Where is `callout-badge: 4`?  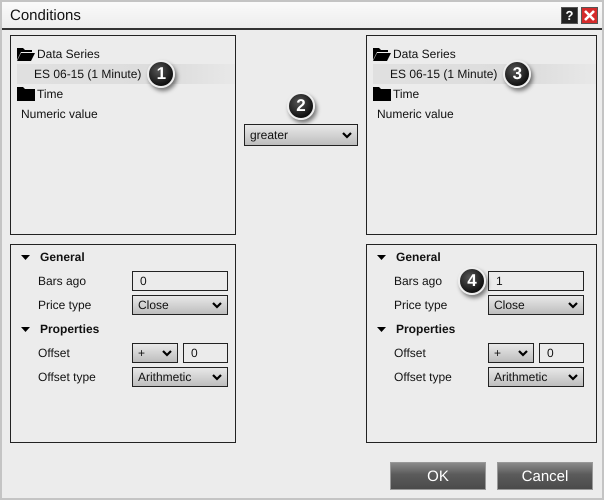
callout-badge: 4 is located at coordinates (472, 281).